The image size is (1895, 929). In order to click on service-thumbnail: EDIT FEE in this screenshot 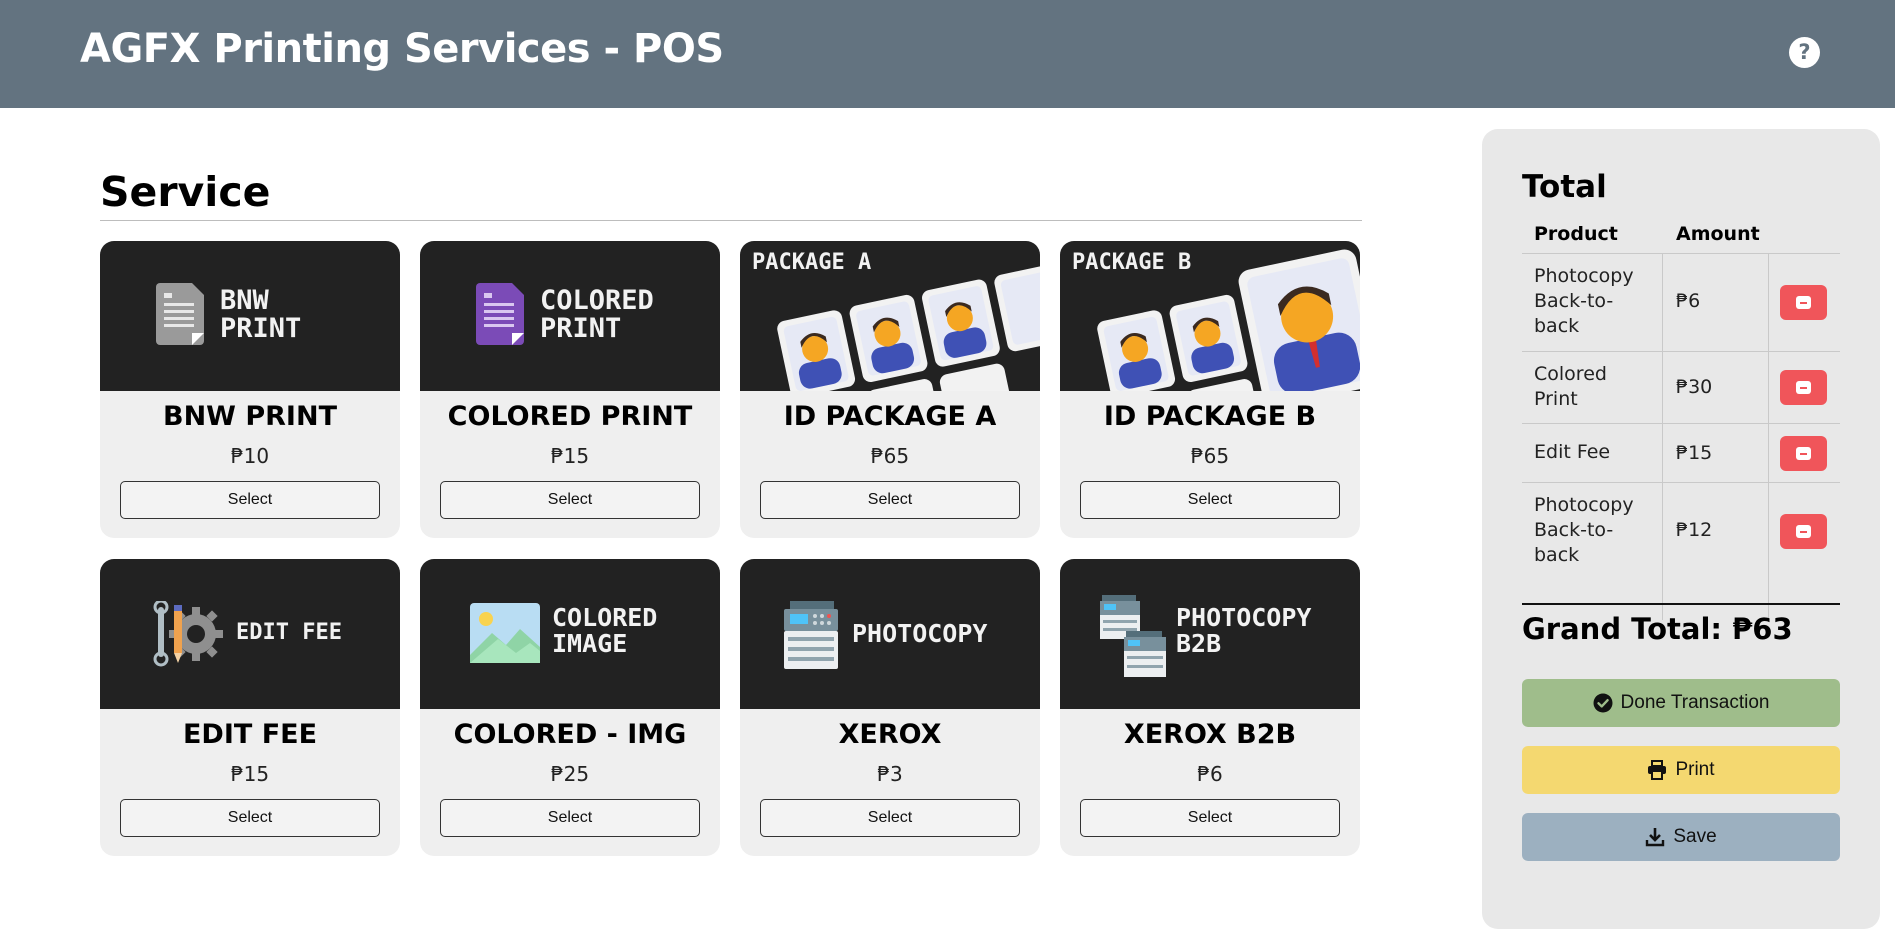, I will do `click(250, 634)`.